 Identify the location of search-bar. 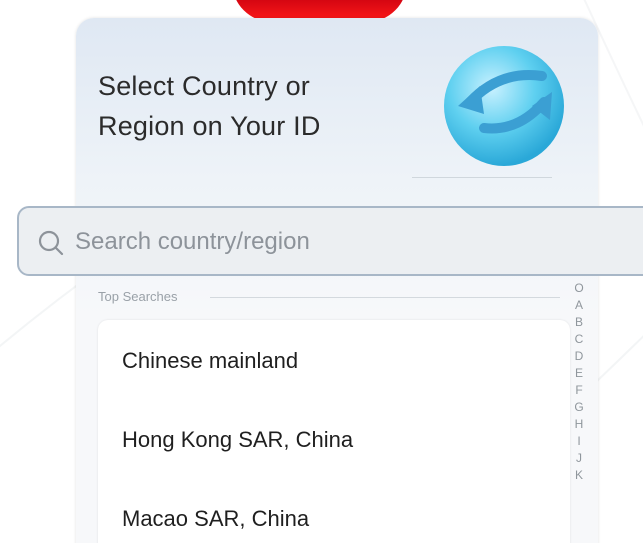
(330, 241).